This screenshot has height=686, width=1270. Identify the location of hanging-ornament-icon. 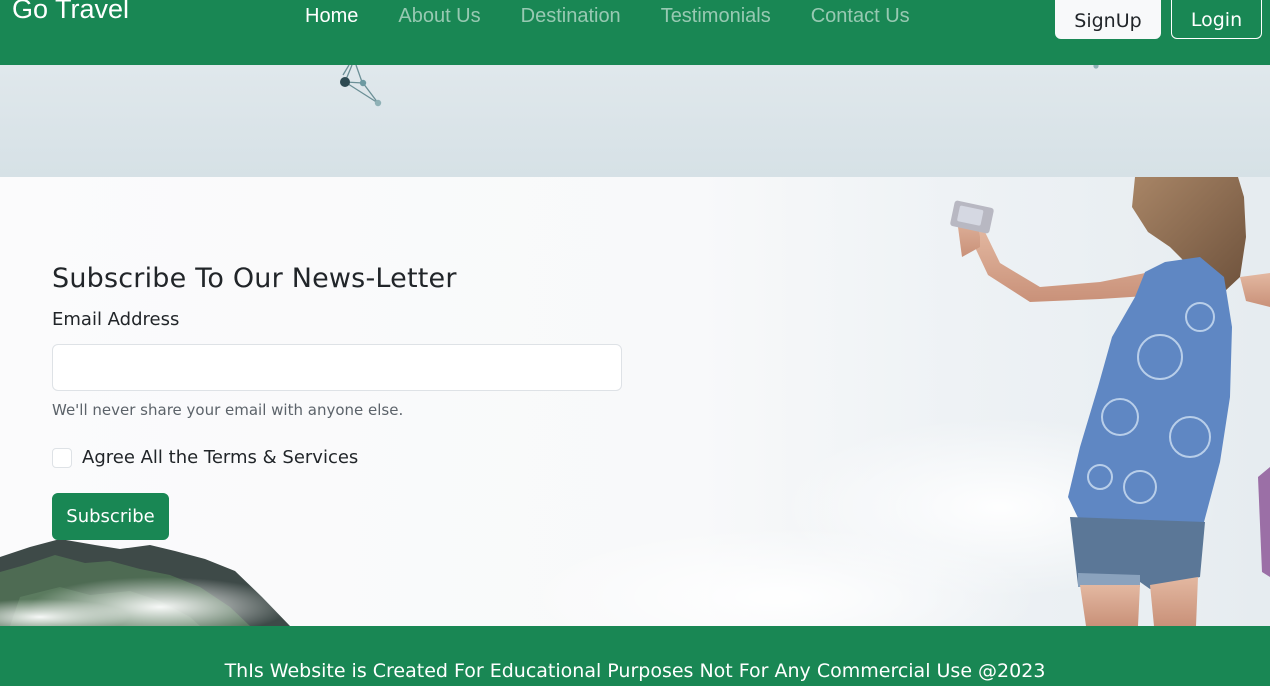
(719, 86).